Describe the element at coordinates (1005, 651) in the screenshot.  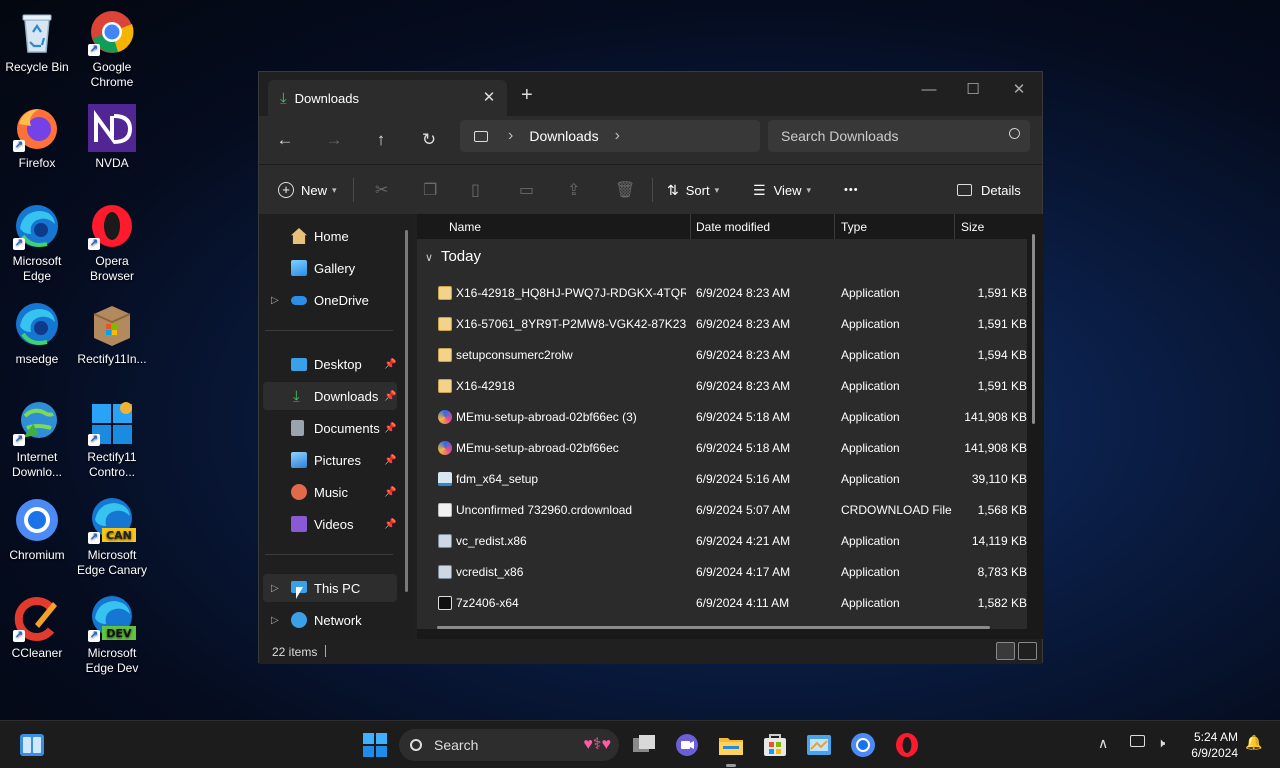
I see `details-view-button` at that location.